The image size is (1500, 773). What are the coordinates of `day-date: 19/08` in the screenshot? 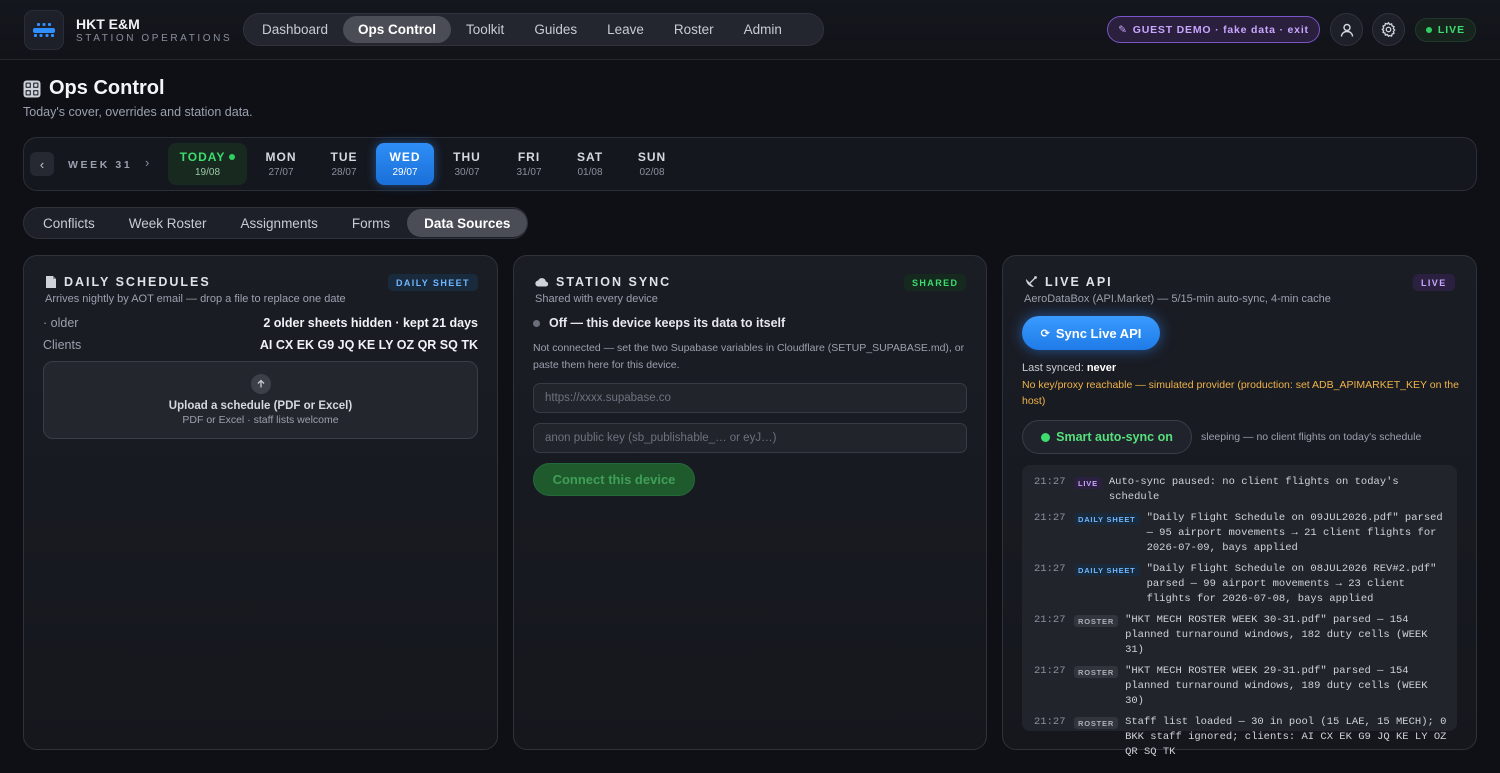 It's located at (207, 172).